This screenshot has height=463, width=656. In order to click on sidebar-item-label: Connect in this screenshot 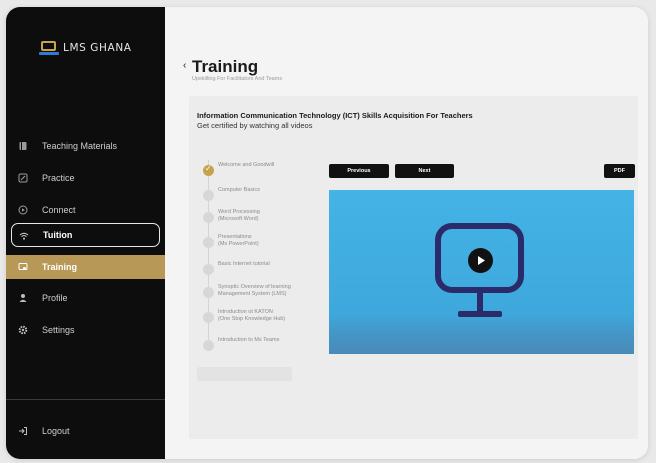, I will do `click(59, 210)`.